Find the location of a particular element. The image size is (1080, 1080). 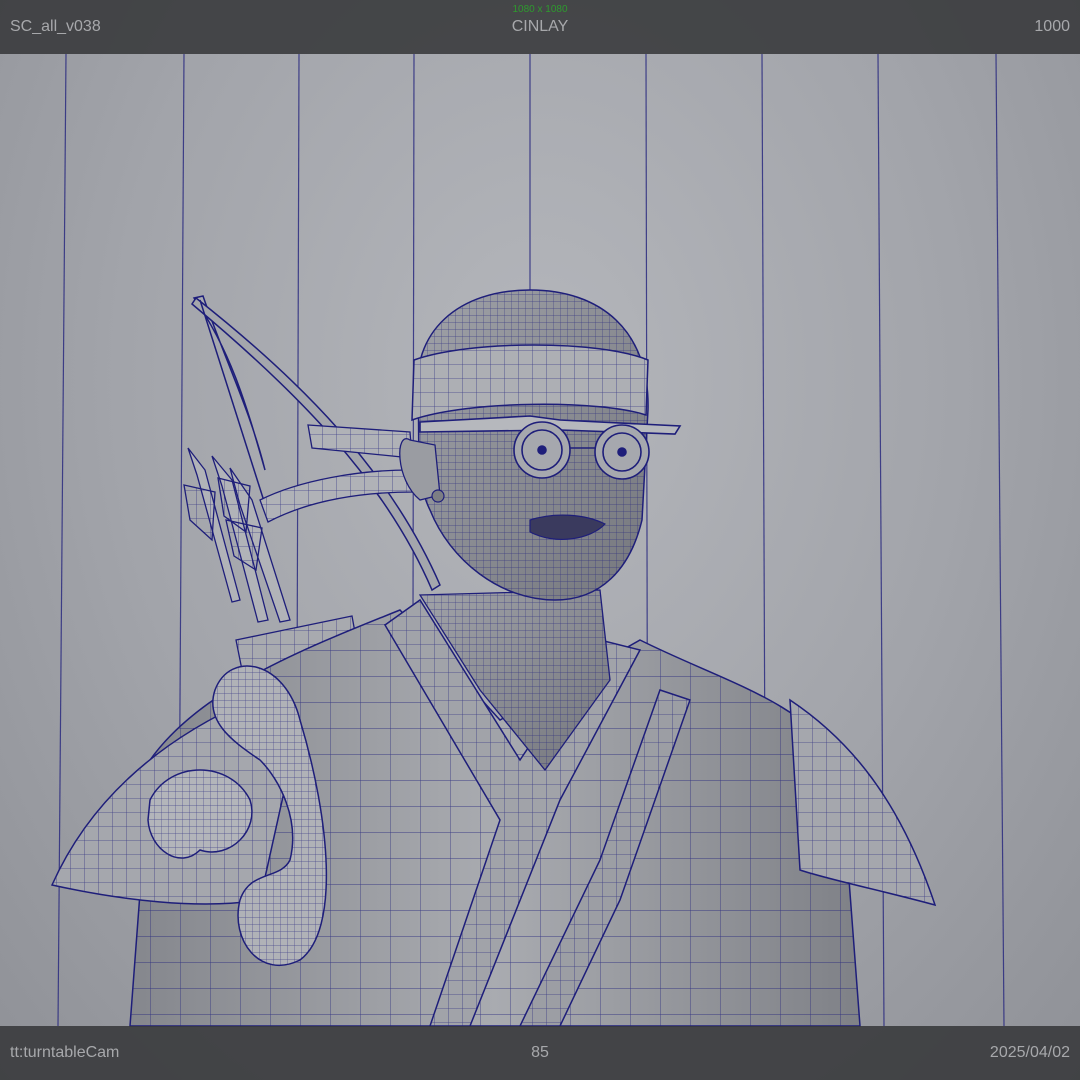

hud-bottom-bar: tt:turntableCam 85 2025/04/02 is located at coordinates (540, 1053).